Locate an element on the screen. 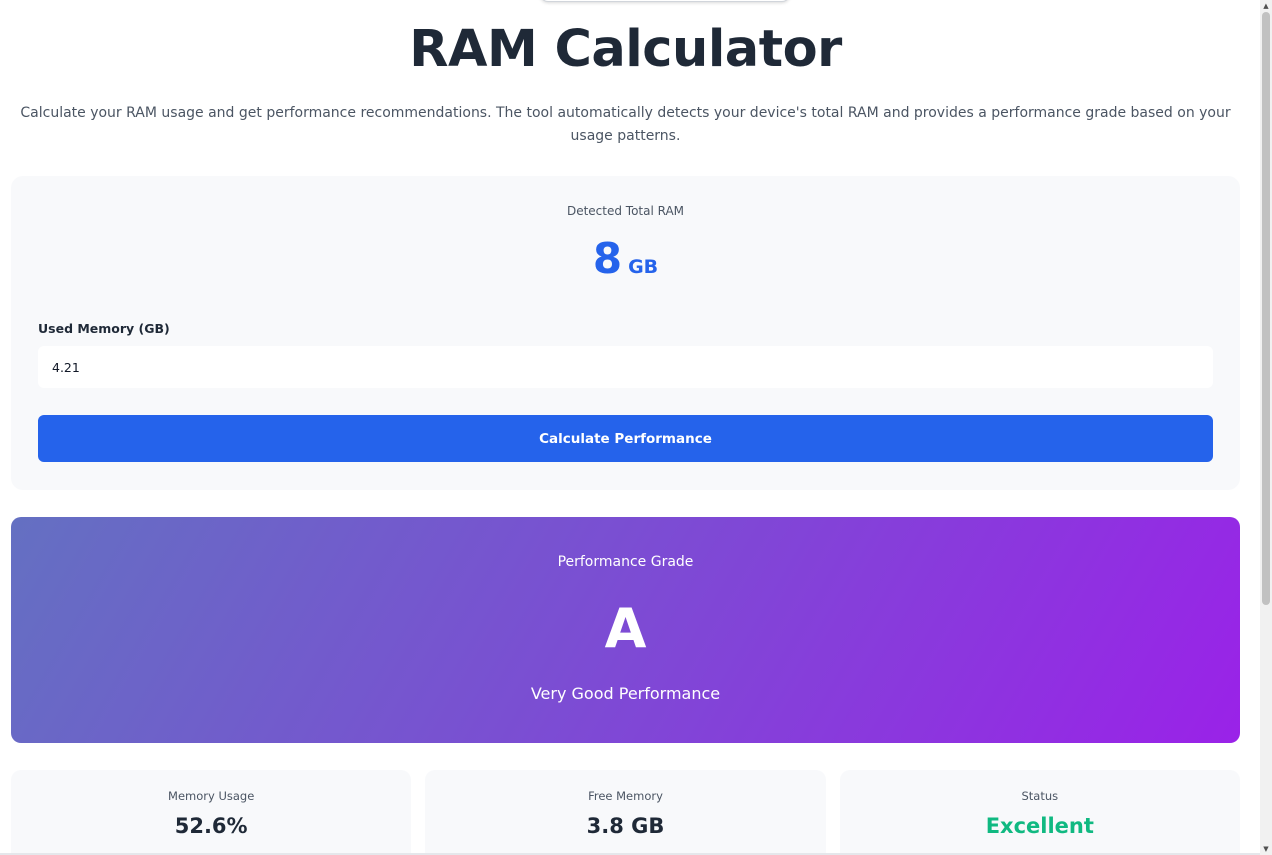 This screenshot has width=1272, height=855. ram-unit: GB is located at coordinates (643, 267).